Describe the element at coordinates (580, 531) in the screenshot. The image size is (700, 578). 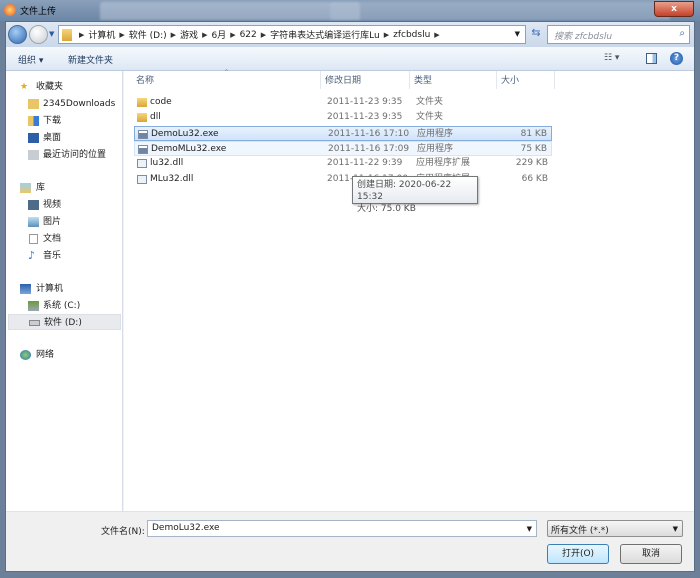
I see `file-type-value: 所有文件 (*.*)` at that location.